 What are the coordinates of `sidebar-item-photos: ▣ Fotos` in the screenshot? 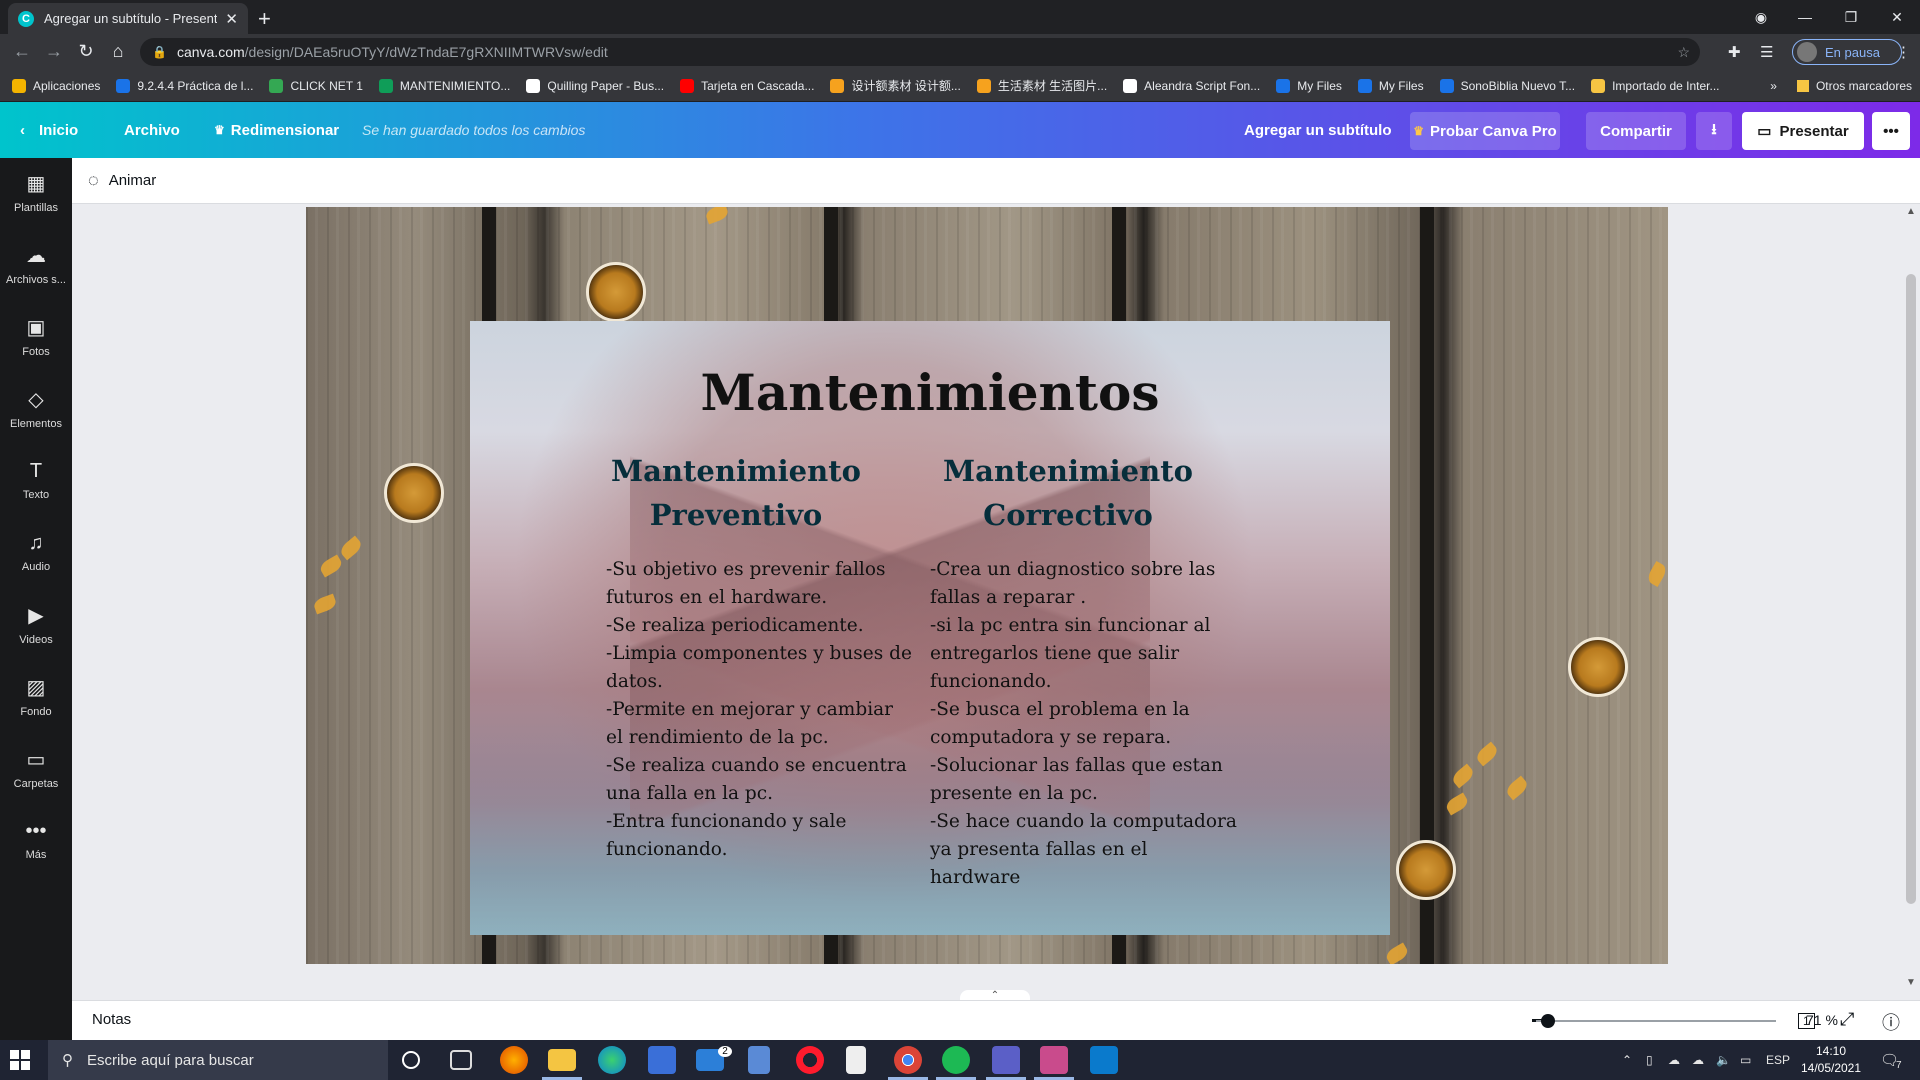 It's located at (36, 336).